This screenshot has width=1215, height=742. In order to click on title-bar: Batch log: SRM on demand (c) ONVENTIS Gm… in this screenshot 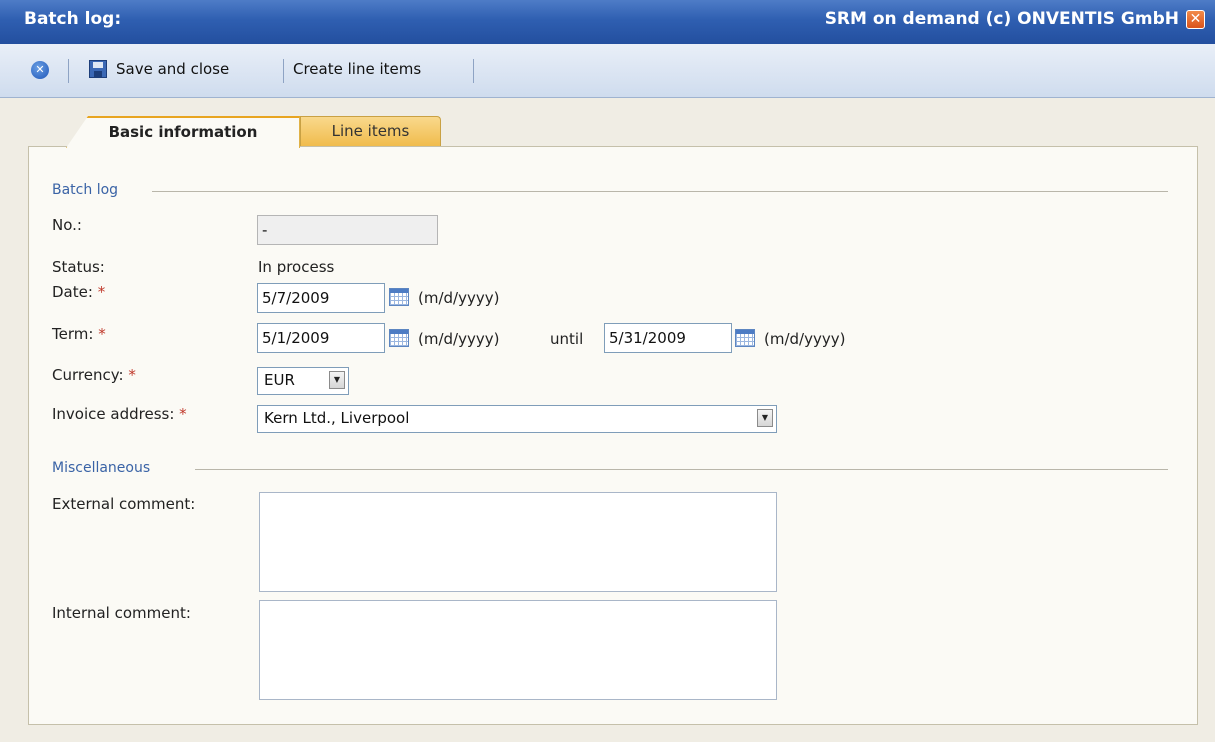, I will do `click(607, 22)`.